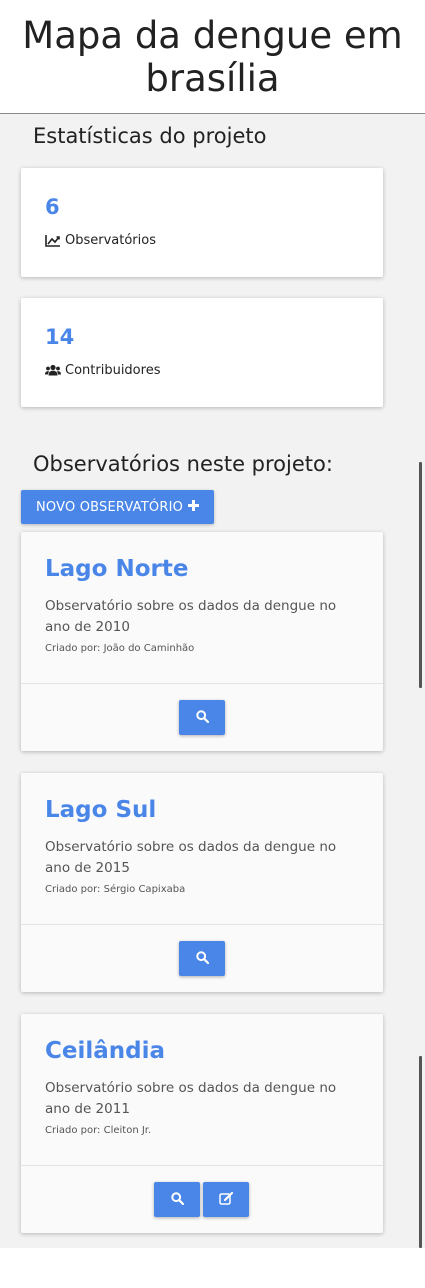  Describe the element at coordinates (183, 464) in the screenshot. I see `observatories-section-title: Observatórios neste projeto:` at that location.